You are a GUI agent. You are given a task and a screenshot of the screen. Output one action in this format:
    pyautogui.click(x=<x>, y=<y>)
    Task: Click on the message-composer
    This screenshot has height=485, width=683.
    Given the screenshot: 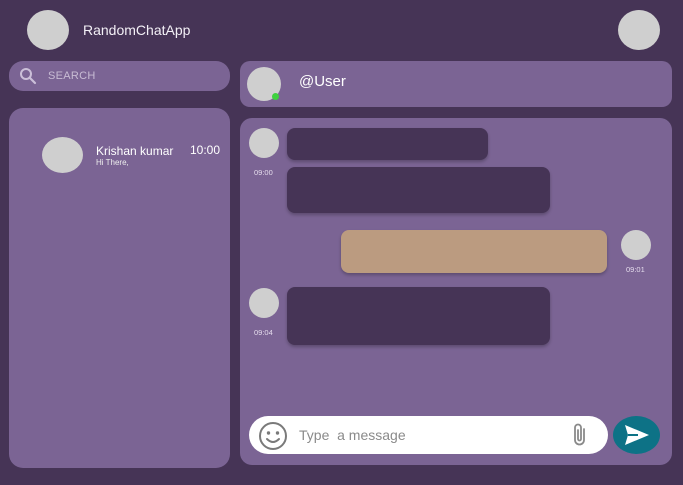 What is the action you would take?
    pyautogui.click(x=428, y=435)
    